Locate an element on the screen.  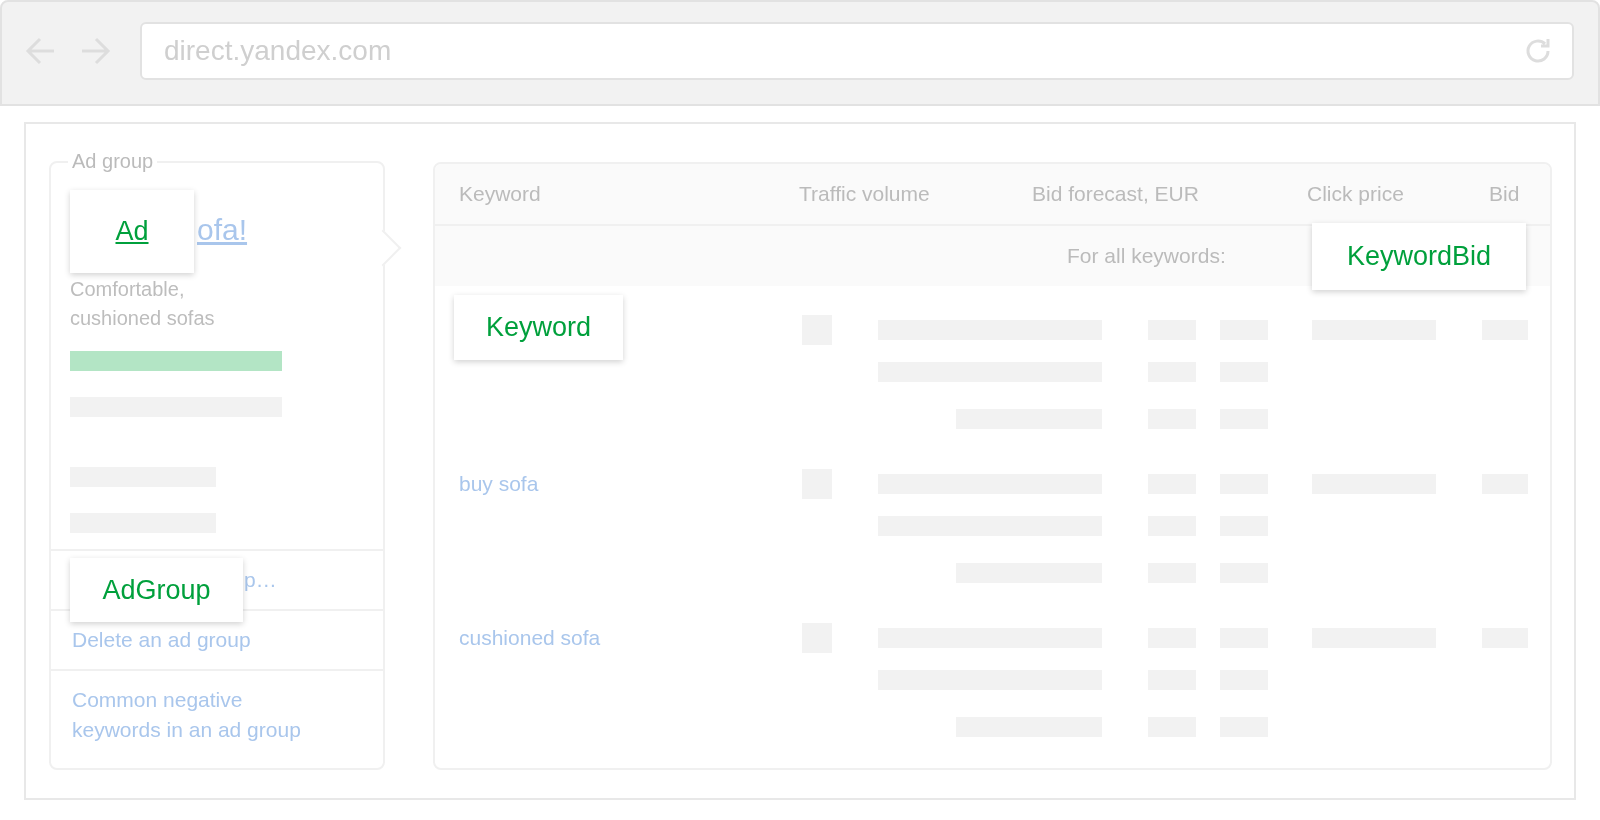
column-header: Click price is located at coordinates (1356, 194).